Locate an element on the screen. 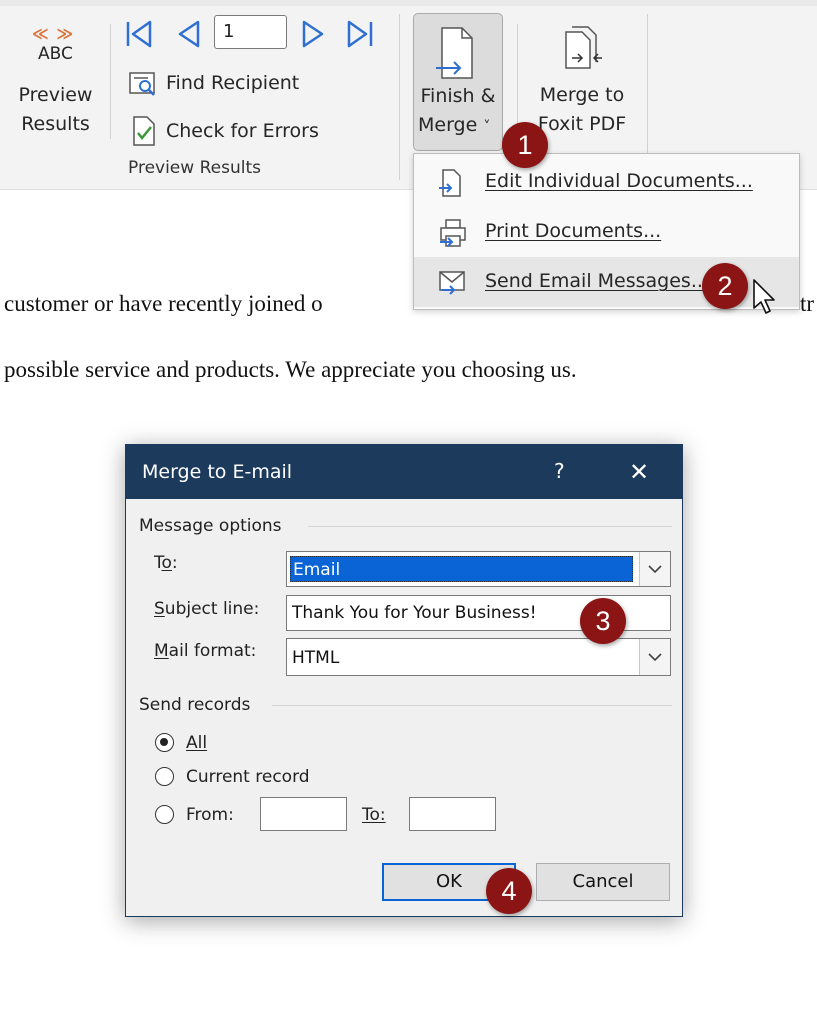 Image resolution: width=817 pixels, height=1024 pixels. to-range-label: To: is located at coordinates (374, 815).